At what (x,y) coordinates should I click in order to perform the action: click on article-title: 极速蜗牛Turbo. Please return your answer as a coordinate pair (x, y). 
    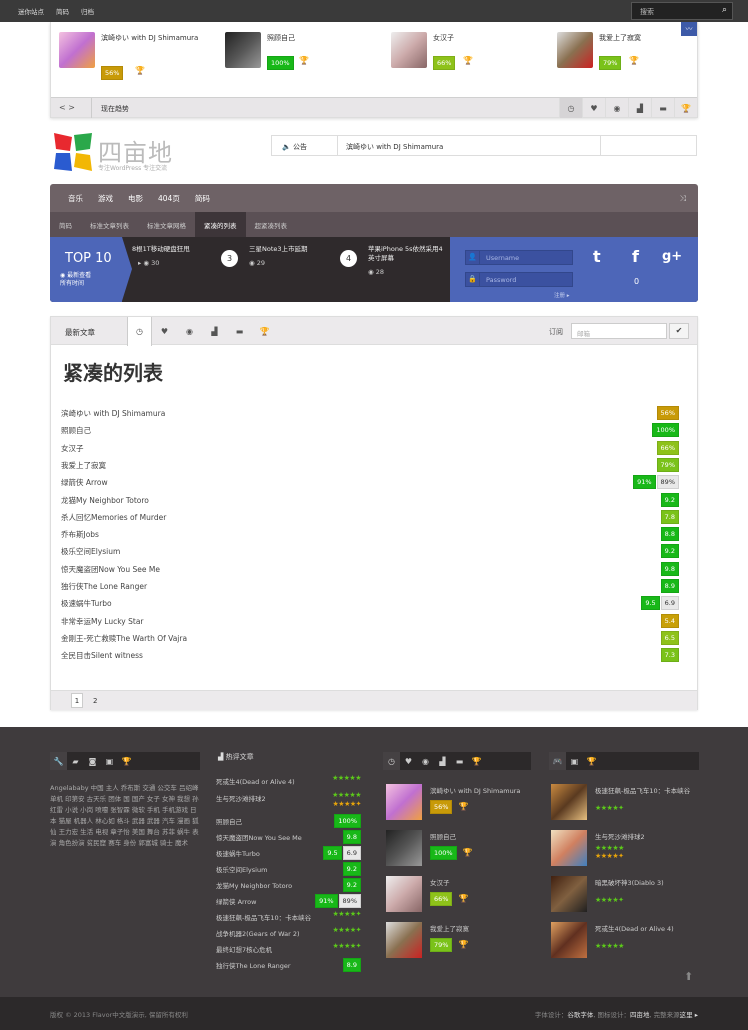
    Looking at the image, I should click on (86, 603).